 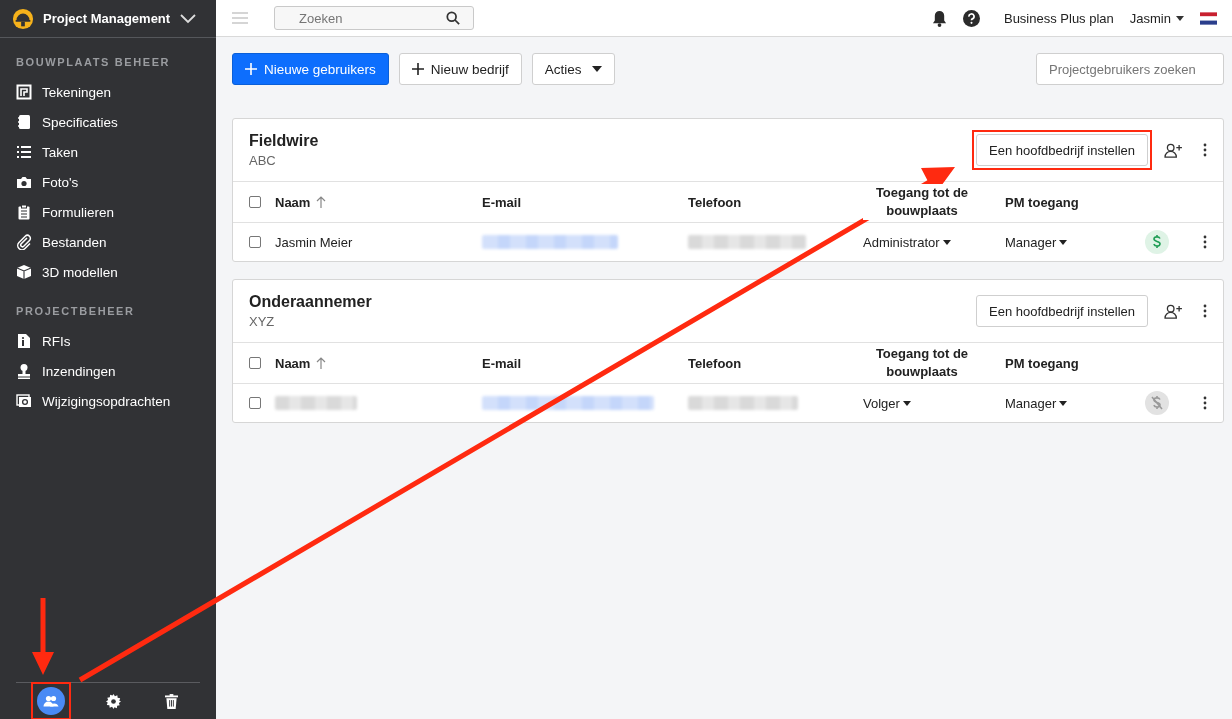 I want to click on site-access-dropdown: Administrator, so click(x=907, y=242).